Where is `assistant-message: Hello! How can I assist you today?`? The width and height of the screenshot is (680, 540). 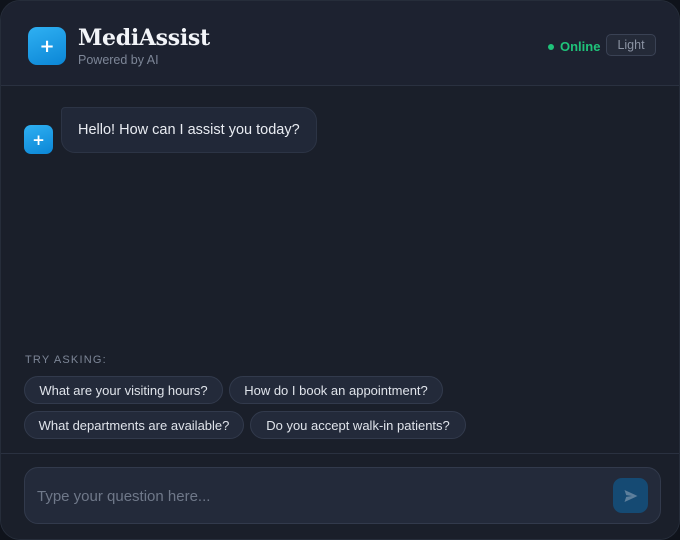
assistant-message: Hello! How can I assist you today? is located at coordinates (189, 130).